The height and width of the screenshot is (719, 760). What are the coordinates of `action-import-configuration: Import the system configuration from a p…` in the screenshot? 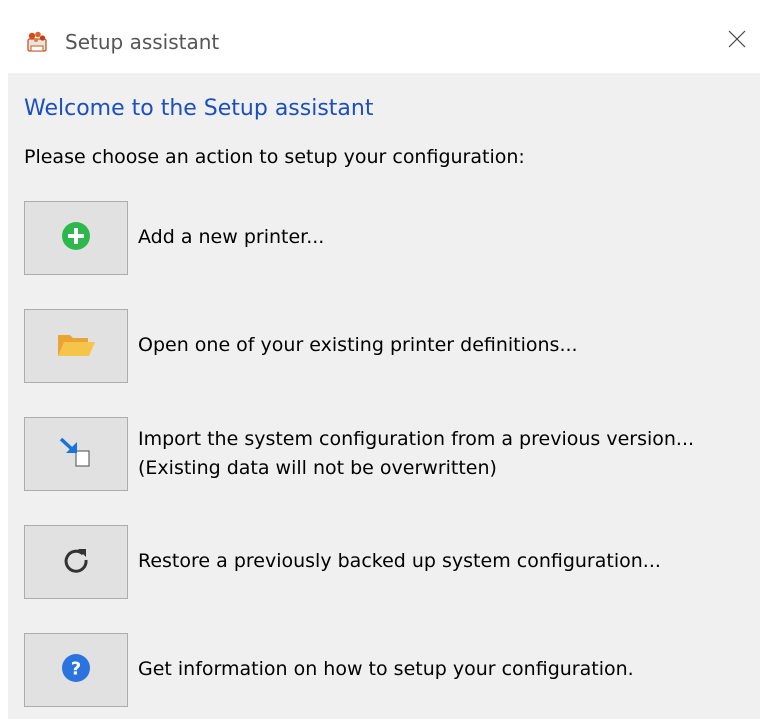 It's located at (384, 455).